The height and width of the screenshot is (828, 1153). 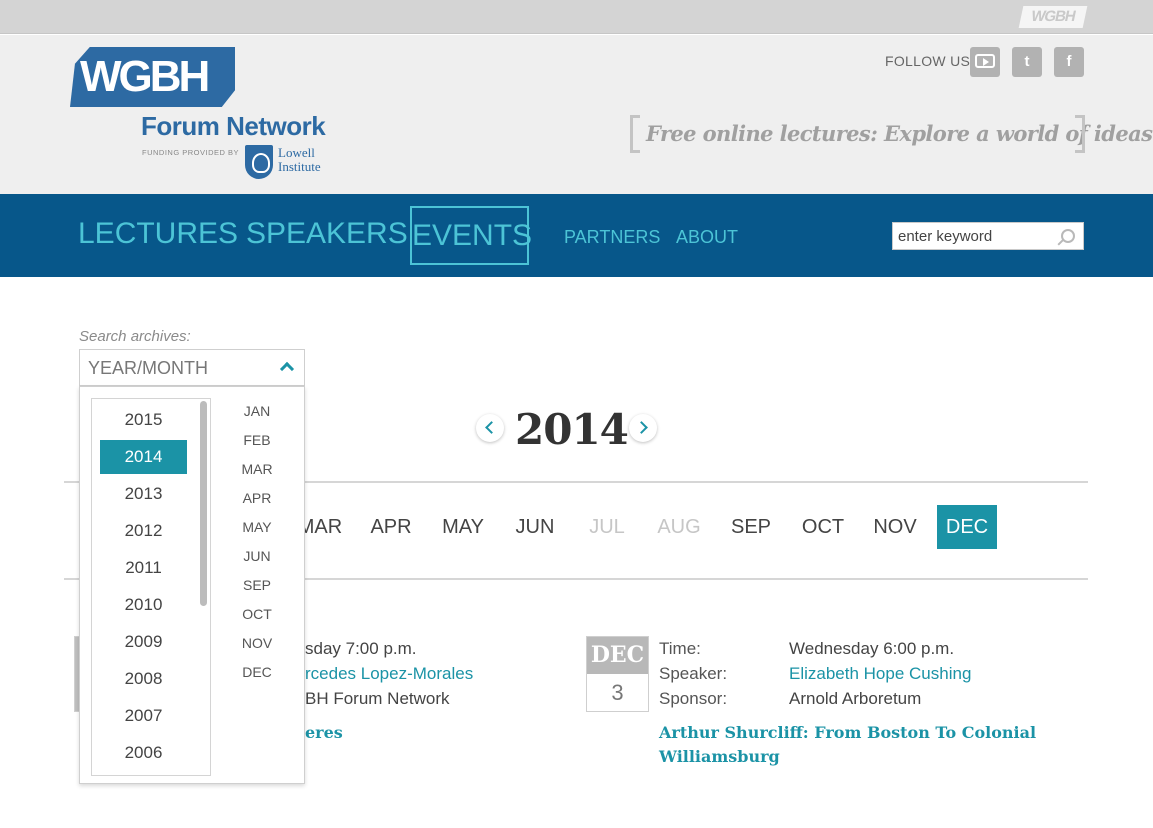 I want to click on event-date-month: DEC, so click(x=617, y=655).